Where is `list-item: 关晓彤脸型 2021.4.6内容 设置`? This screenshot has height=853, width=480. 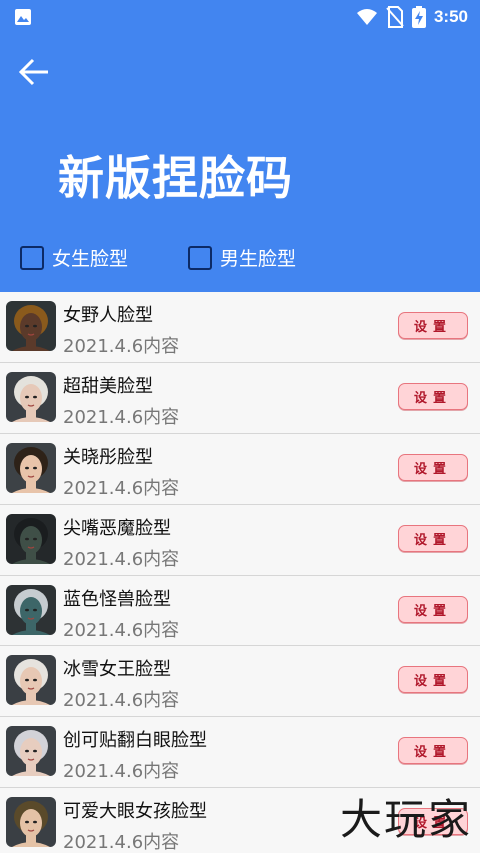 list-item: 关晓彤脸型 2021.4.6内容 设置 is located at coordinates (240, 469).